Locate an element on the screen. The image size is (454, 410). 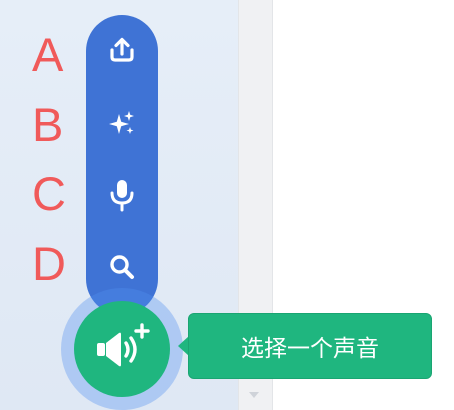
speaker-add-icon is located at coordinates (123, 345).